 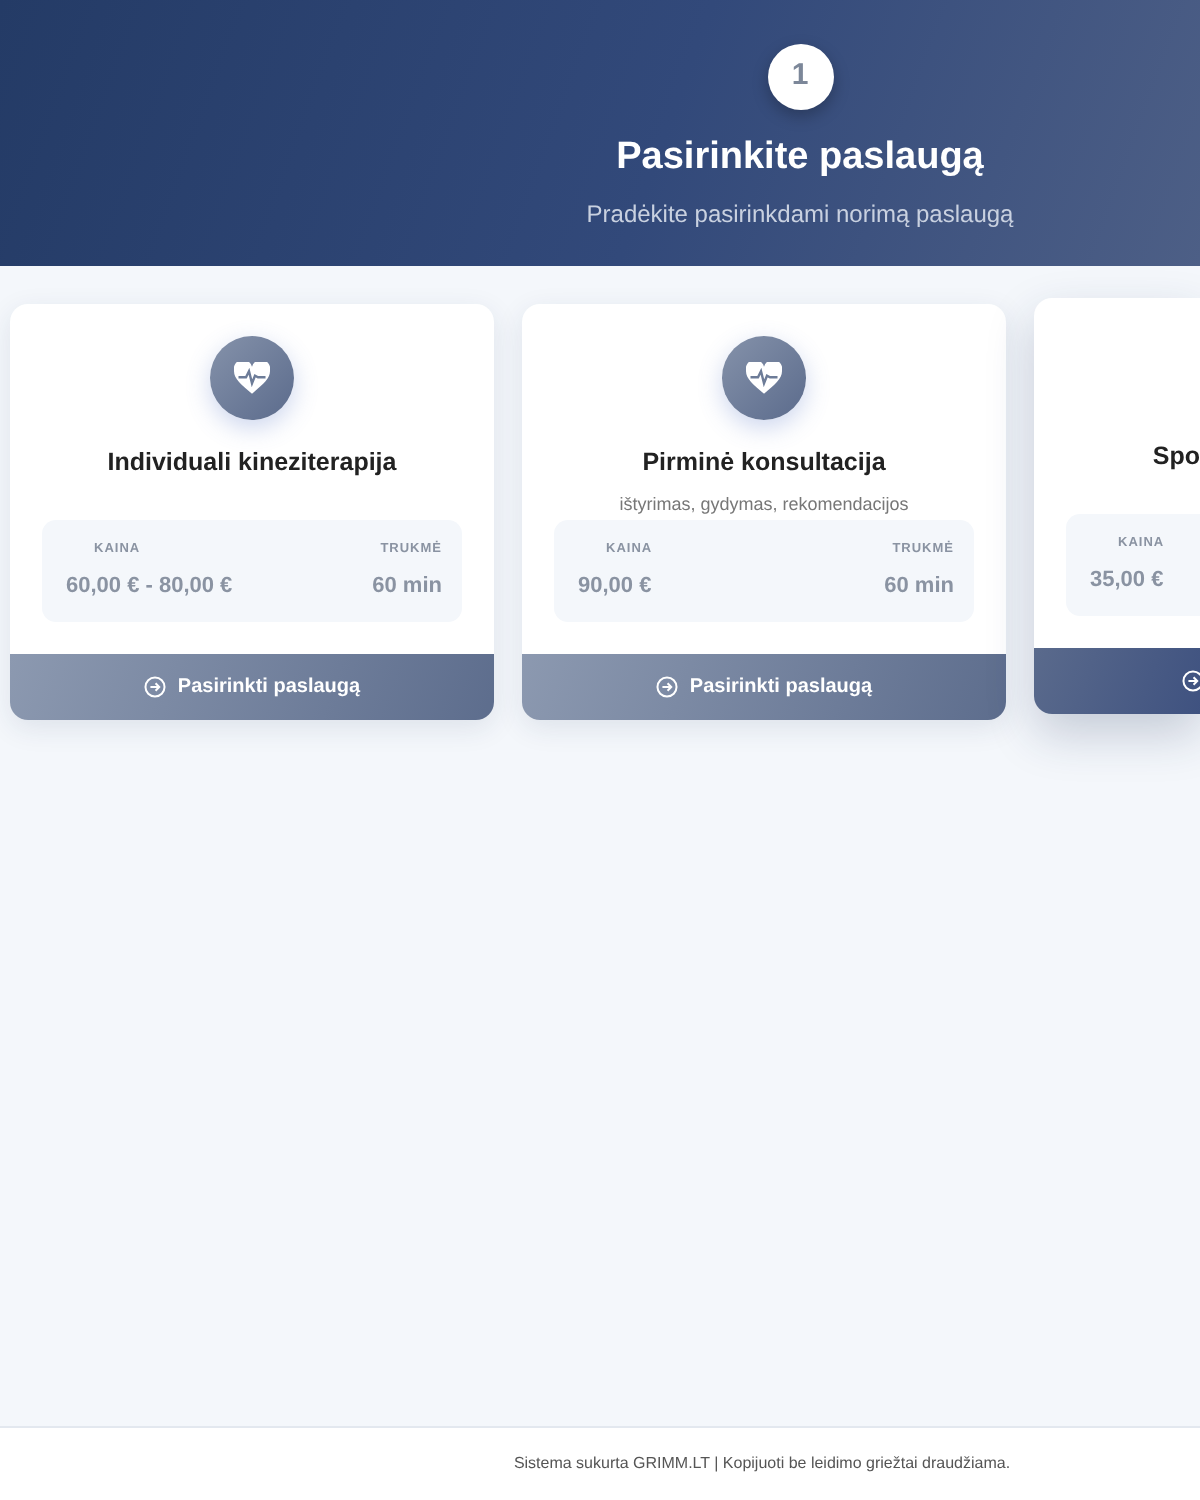 What do you see at coordinates (764, 505) in the screenshot?
I see `service-description: ištyrimas, gydymas, rekomendacijos` at bounding box center [764, 505].